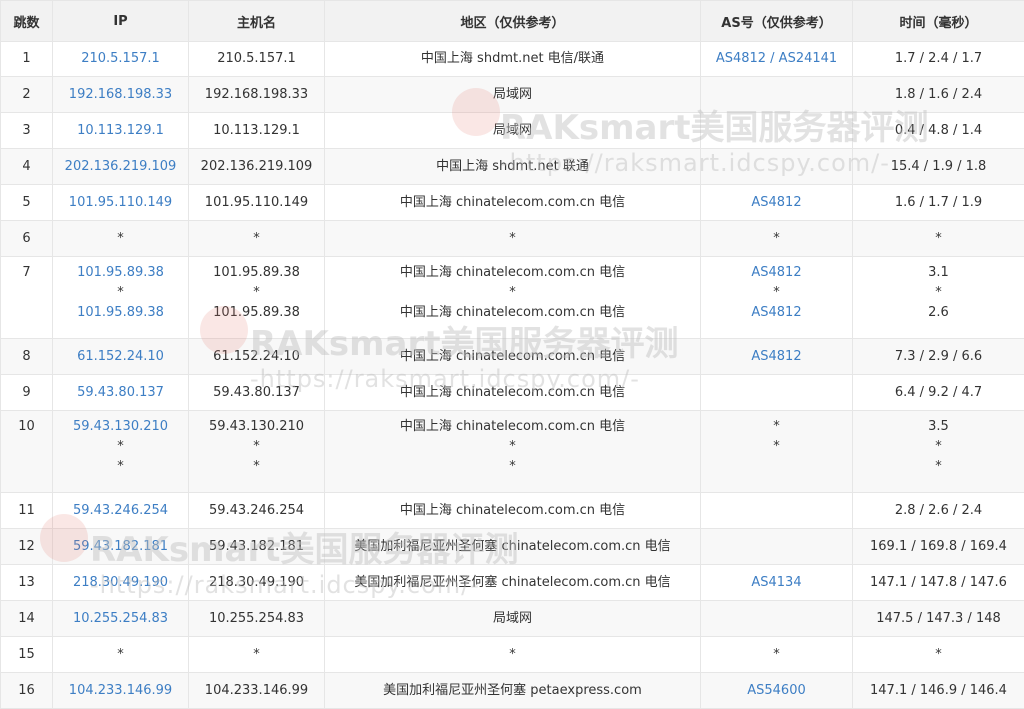 The width and height of the screenshot is (1024, 709). I want to click on hostname-cell-text: 59.43.182.181, so click(256, 547).